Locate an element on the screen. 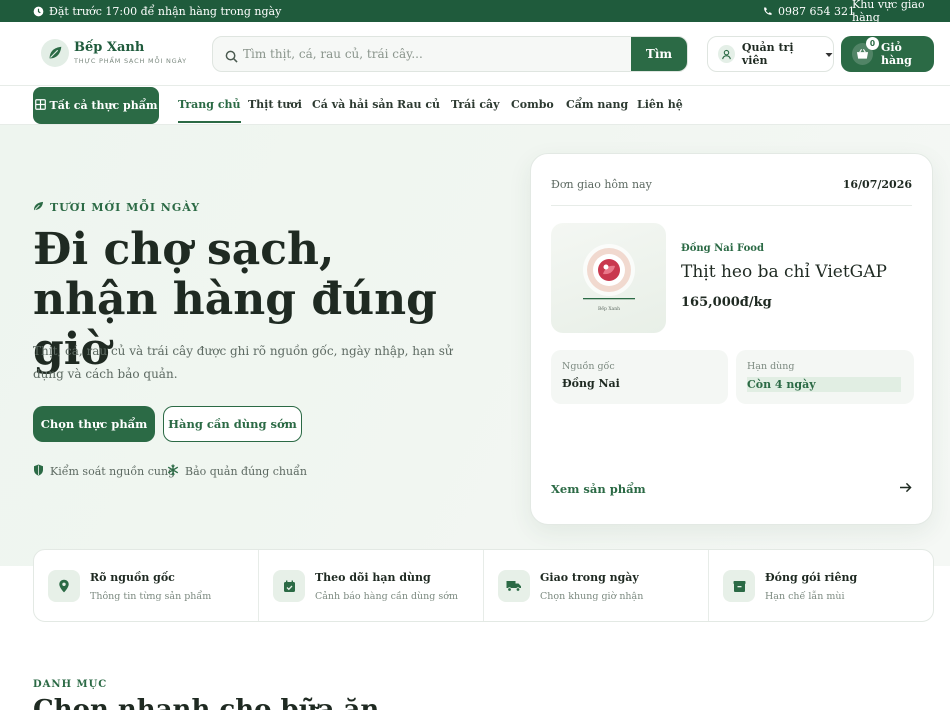  delivery-notice-text: Đặt trước 17:00 để nhận hàng trong ngày is located at coordinates (165, 11).